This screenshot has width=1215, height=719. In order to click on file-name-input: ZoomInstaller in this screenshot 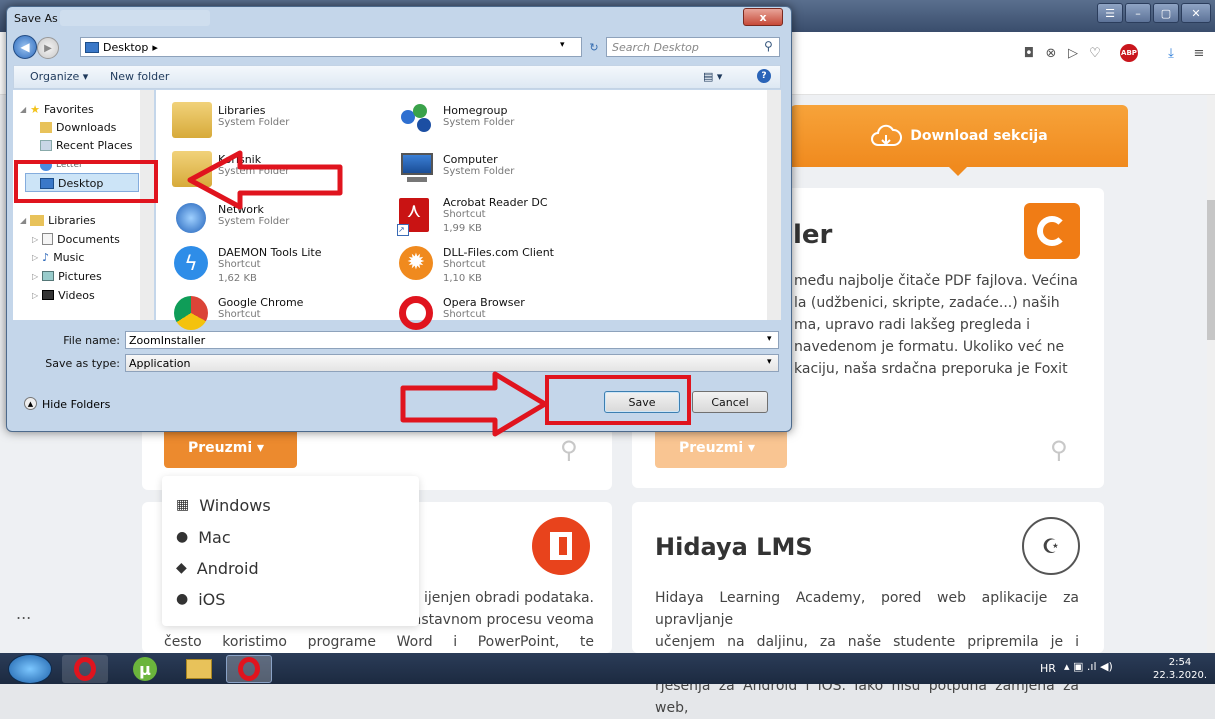, I will do `click(452, 340)`.